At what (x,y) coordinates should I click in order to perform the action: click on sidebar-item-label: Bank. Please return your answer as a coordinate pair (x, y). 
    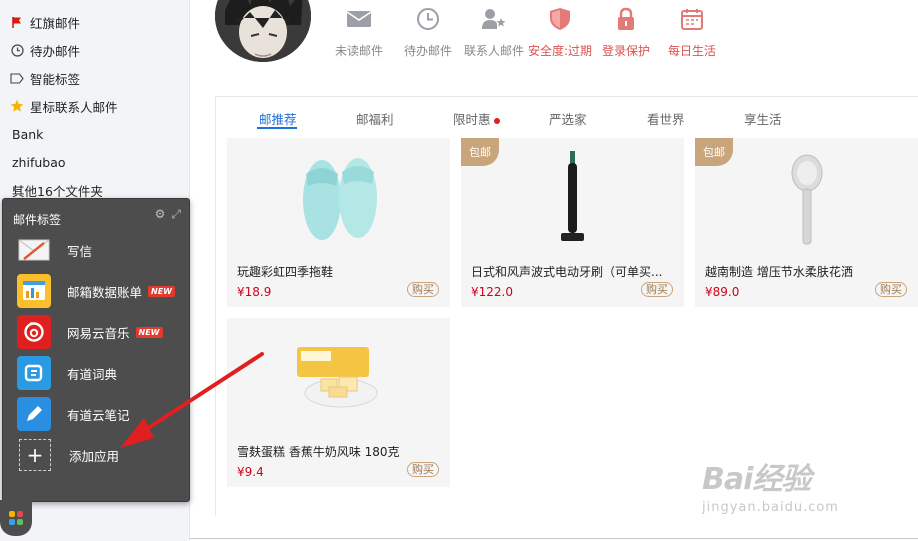
    Looking at the image, I should click on (28, 134).